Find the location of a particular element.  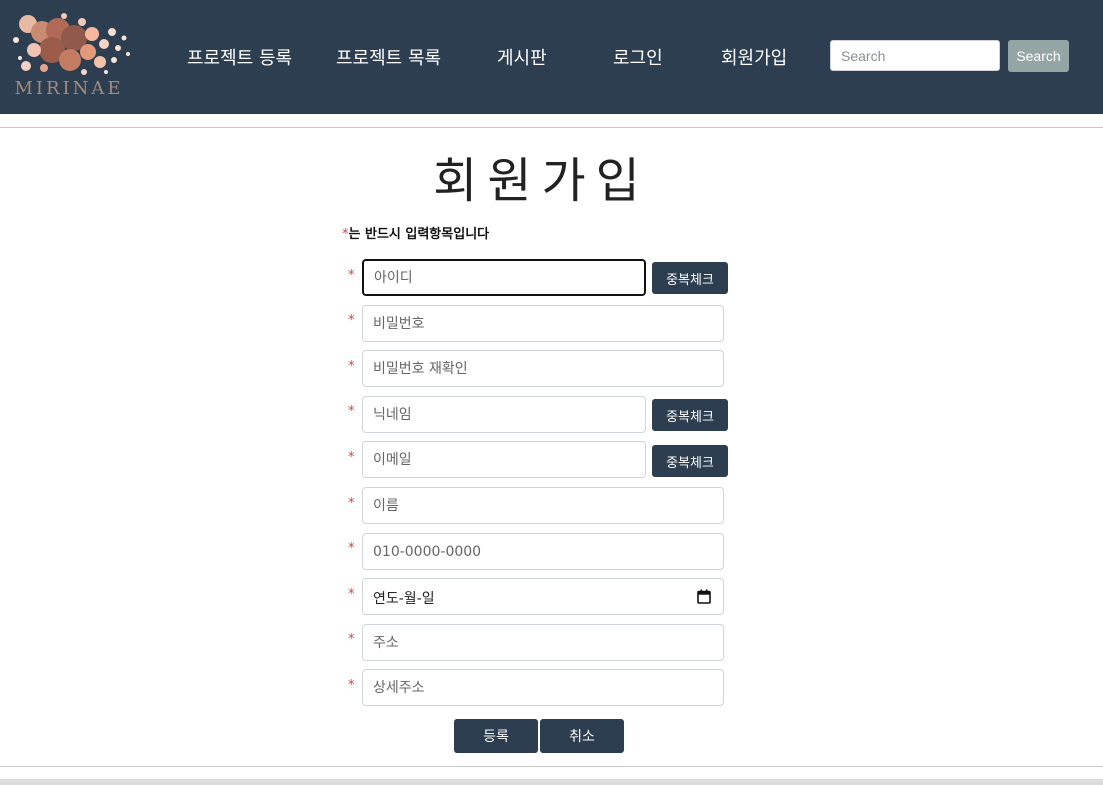

nav-item-login: 로그인 is located at coordinates (638, 57).